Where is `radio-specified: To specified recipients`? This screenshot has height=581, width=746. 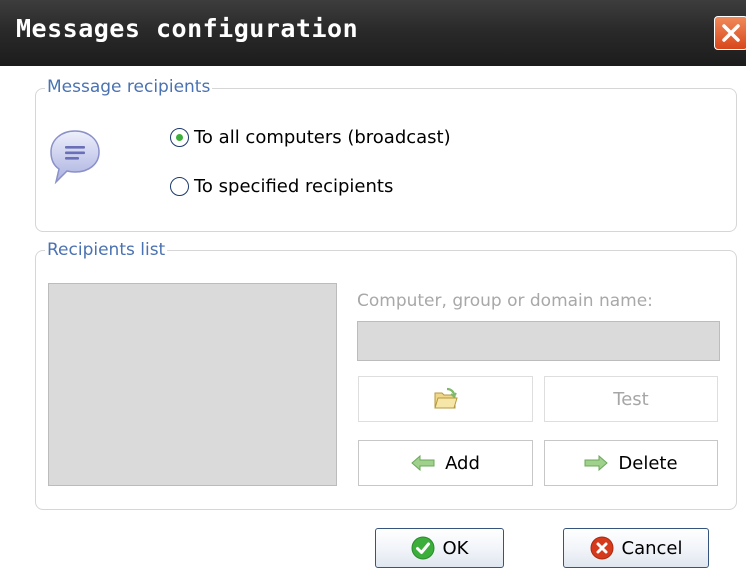 radio-specified: To specified recipients is located at coordinates (281, 186).